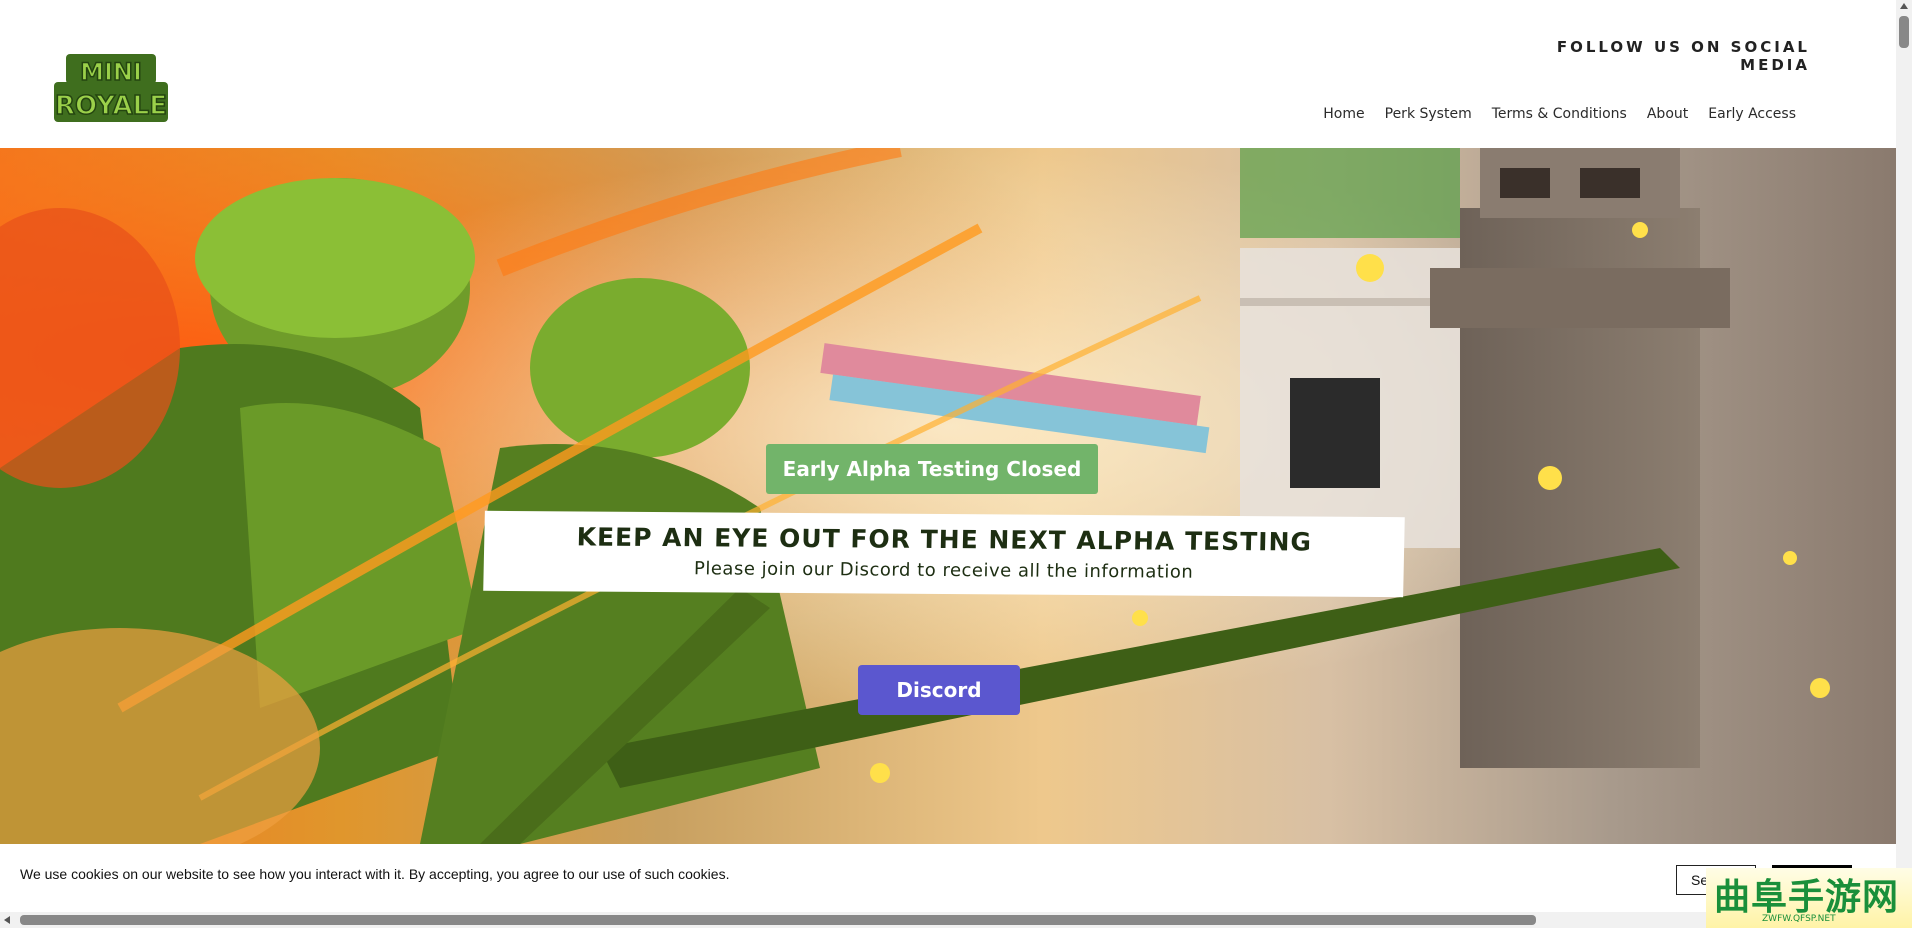 This screenshot has height=928, width=1912. I want to click on svg-text: ROYALE, so click(111, 106).